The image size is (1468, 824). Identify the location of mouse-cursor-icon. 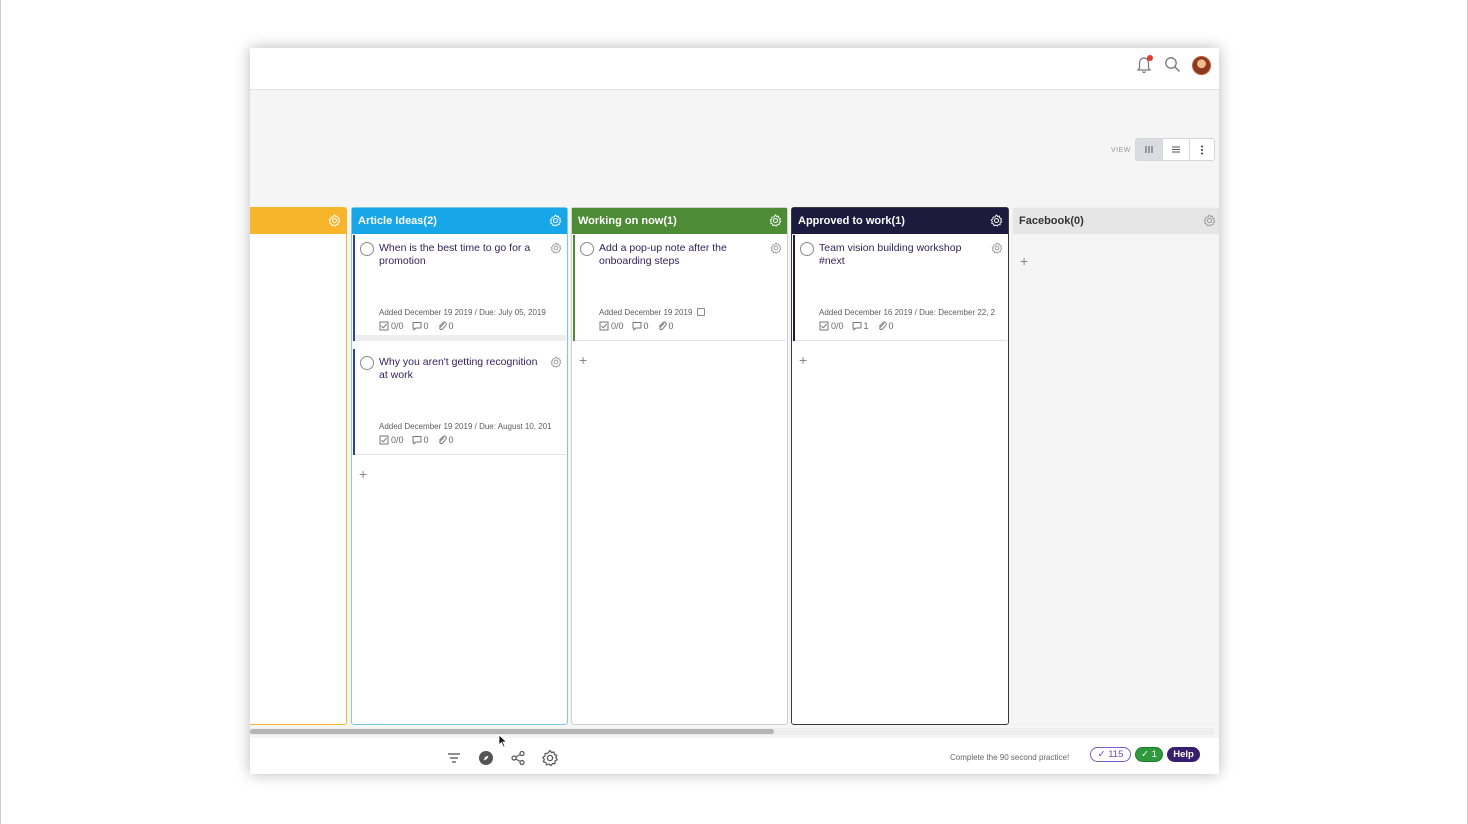
(503, 741).